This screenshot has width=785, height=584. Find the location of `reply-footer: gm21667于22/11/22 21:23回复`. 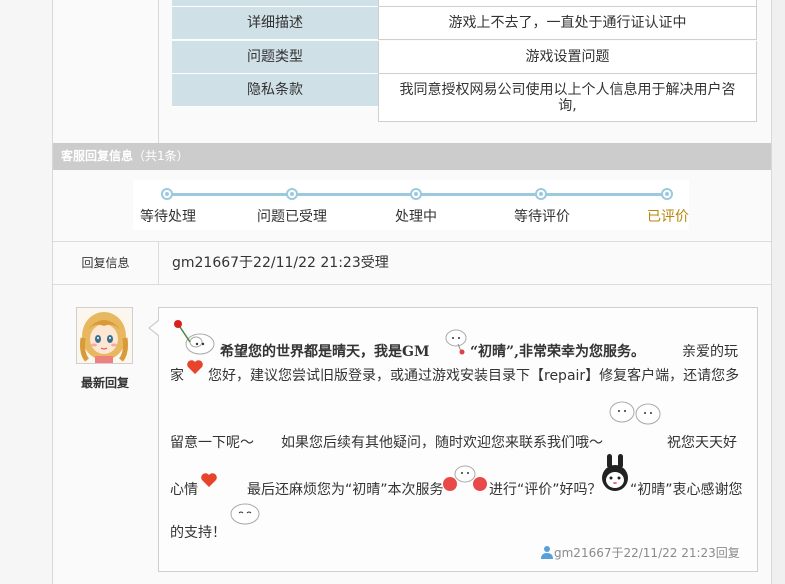

reply-footer: gm21667于22/11/22 21:23回复 is located at coordinates (640, 552).